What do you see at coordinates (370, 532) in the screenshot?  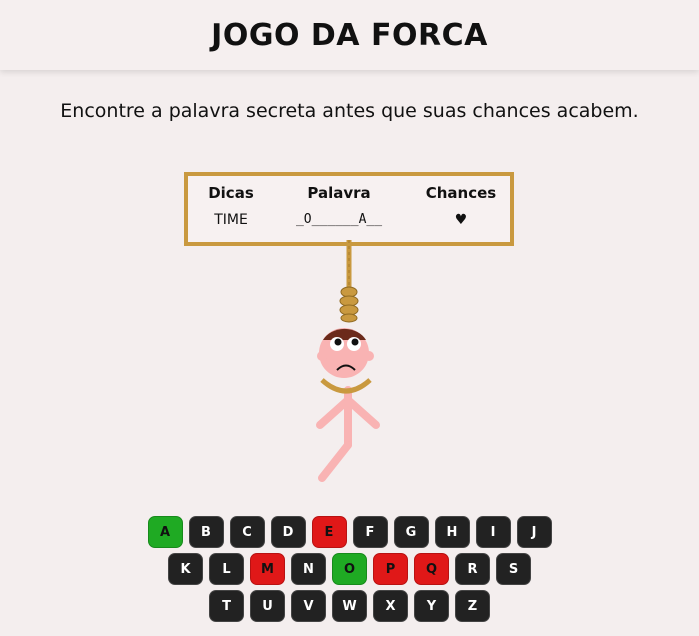 I see `letter-key-f: F` at bounding box center [370, 532].